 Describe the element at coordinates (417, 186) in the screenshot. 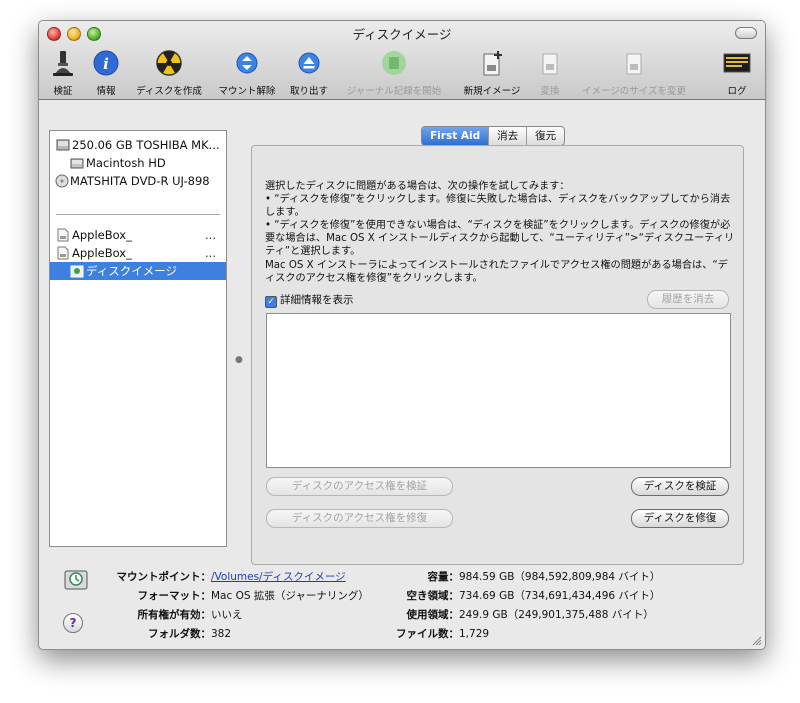

I see `first-aid-intro: 選択したディスクに問題がある場合は、次の操作を試してみます：` at that location.